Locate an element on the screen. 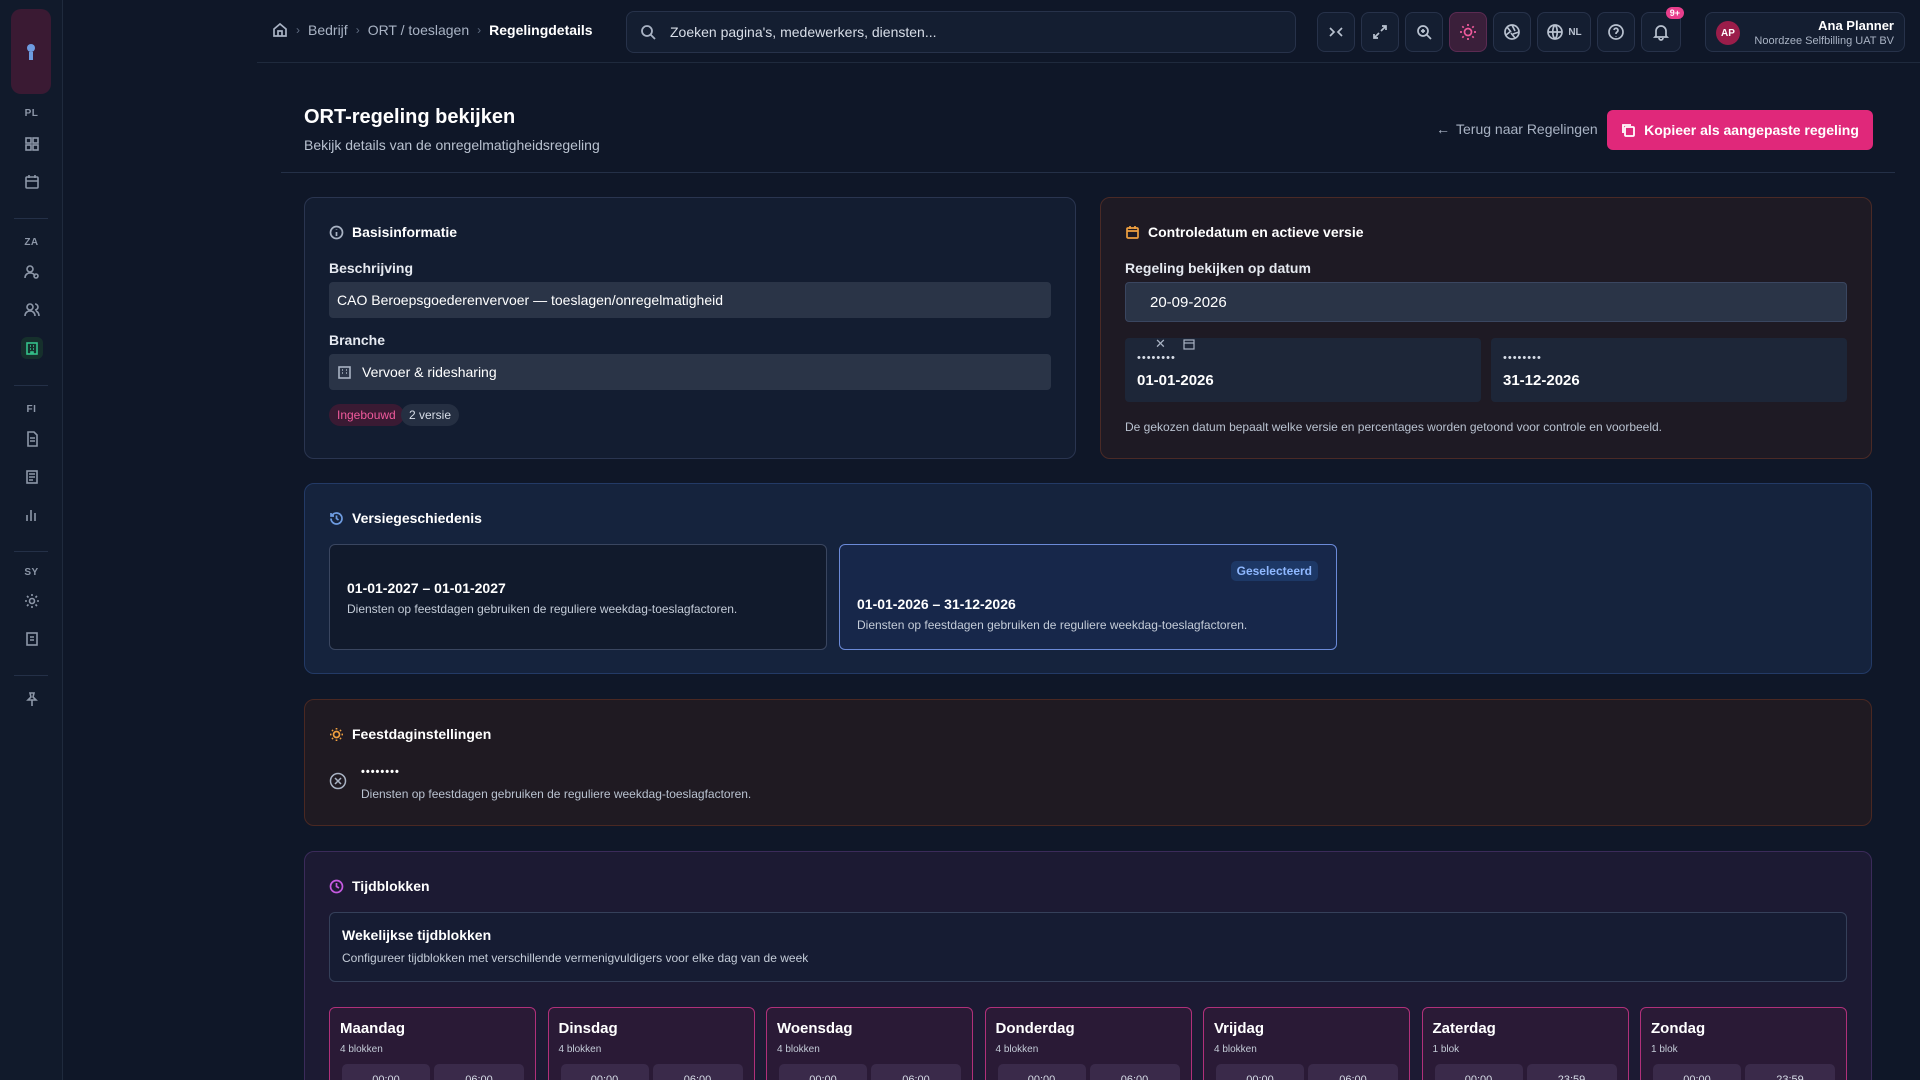  basis-title: Basisinformatie is located at coordinates (393, 232).